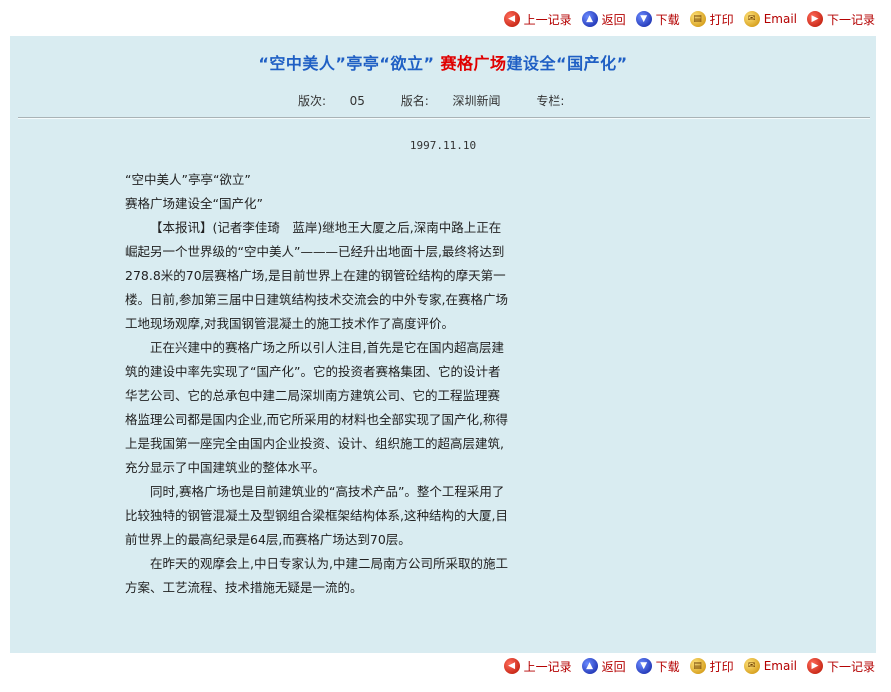 Image resolution: width=891 pixels, height=692 pixels. I want to click on bottom-toolbar: ◀ 上一记录 ▲ 返回 ▼ 下载 ▤ 打印 ✉ Email ▶ 下一记录, so click(689, 666).